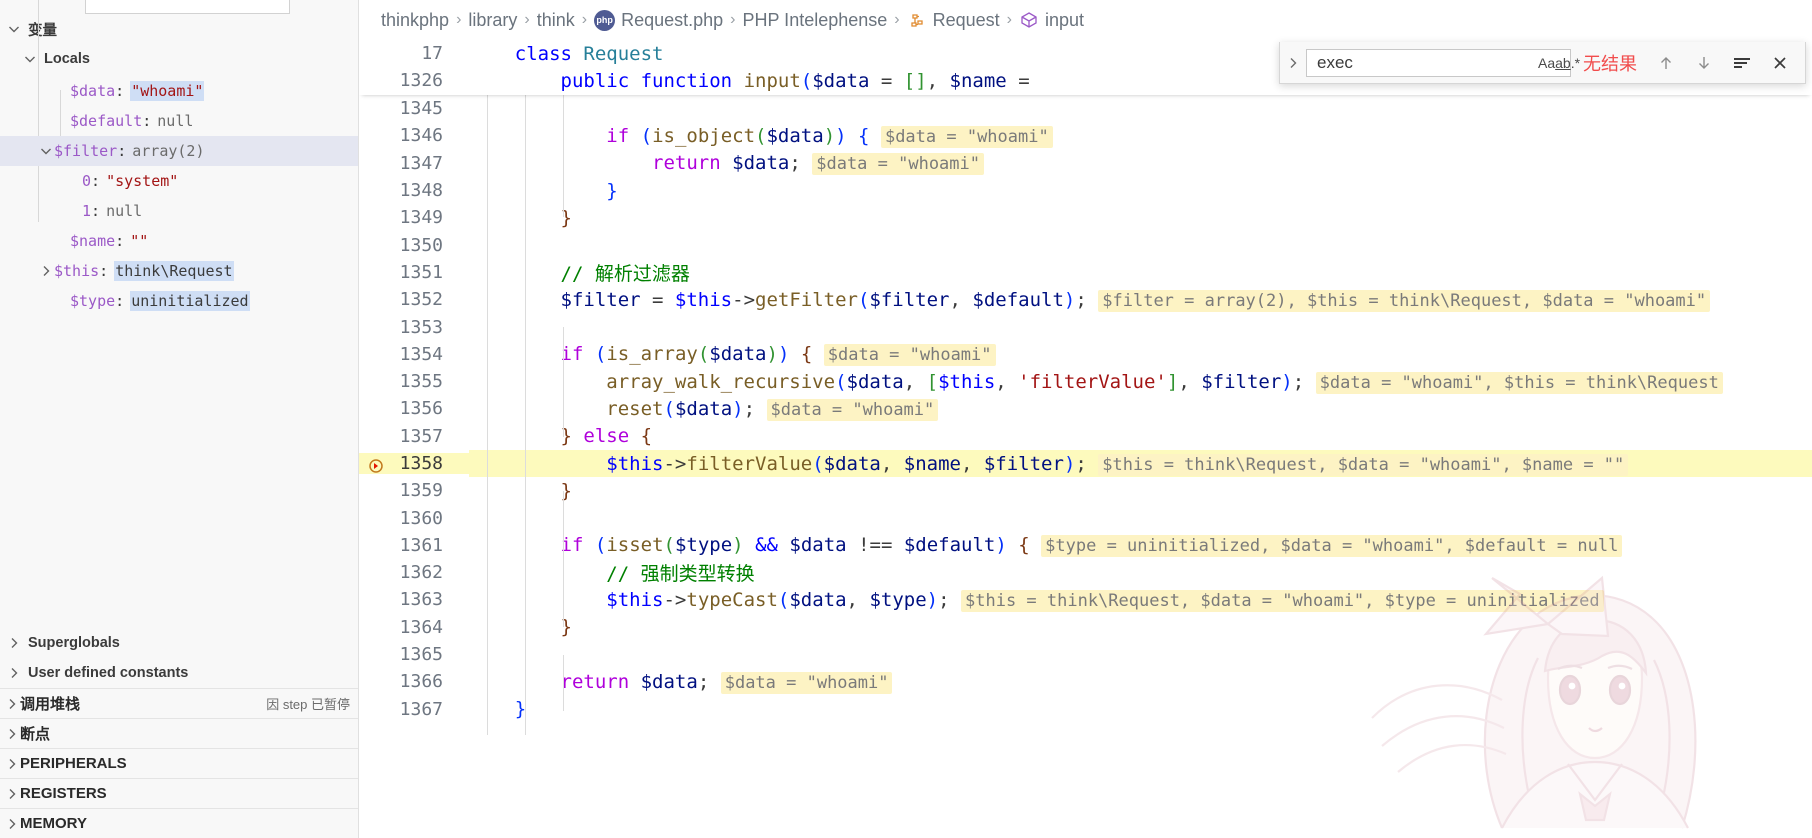 The image size is (1812, 838). What do you see at coordinates (1666, 63) in the screenshot?
I see `find-previous-arrow-up-icon` at bounding box center [1666, 63].